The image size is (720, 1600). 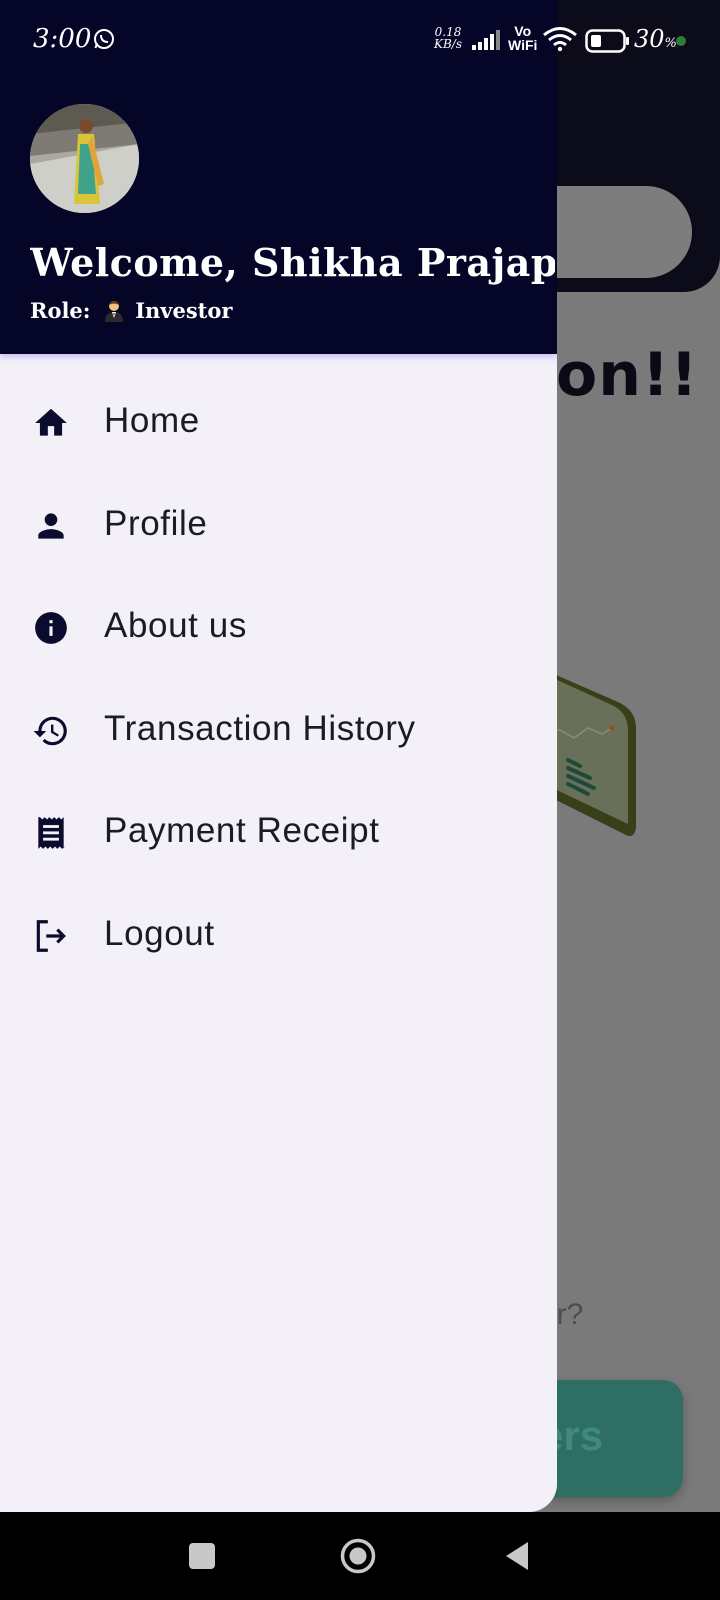 What do you see at coordinates (360, 40) in the screenshot?
I see `status-bar: 3:00 0.18 KB/s Vo WiFi 30%` at bounding box center [360, 40].